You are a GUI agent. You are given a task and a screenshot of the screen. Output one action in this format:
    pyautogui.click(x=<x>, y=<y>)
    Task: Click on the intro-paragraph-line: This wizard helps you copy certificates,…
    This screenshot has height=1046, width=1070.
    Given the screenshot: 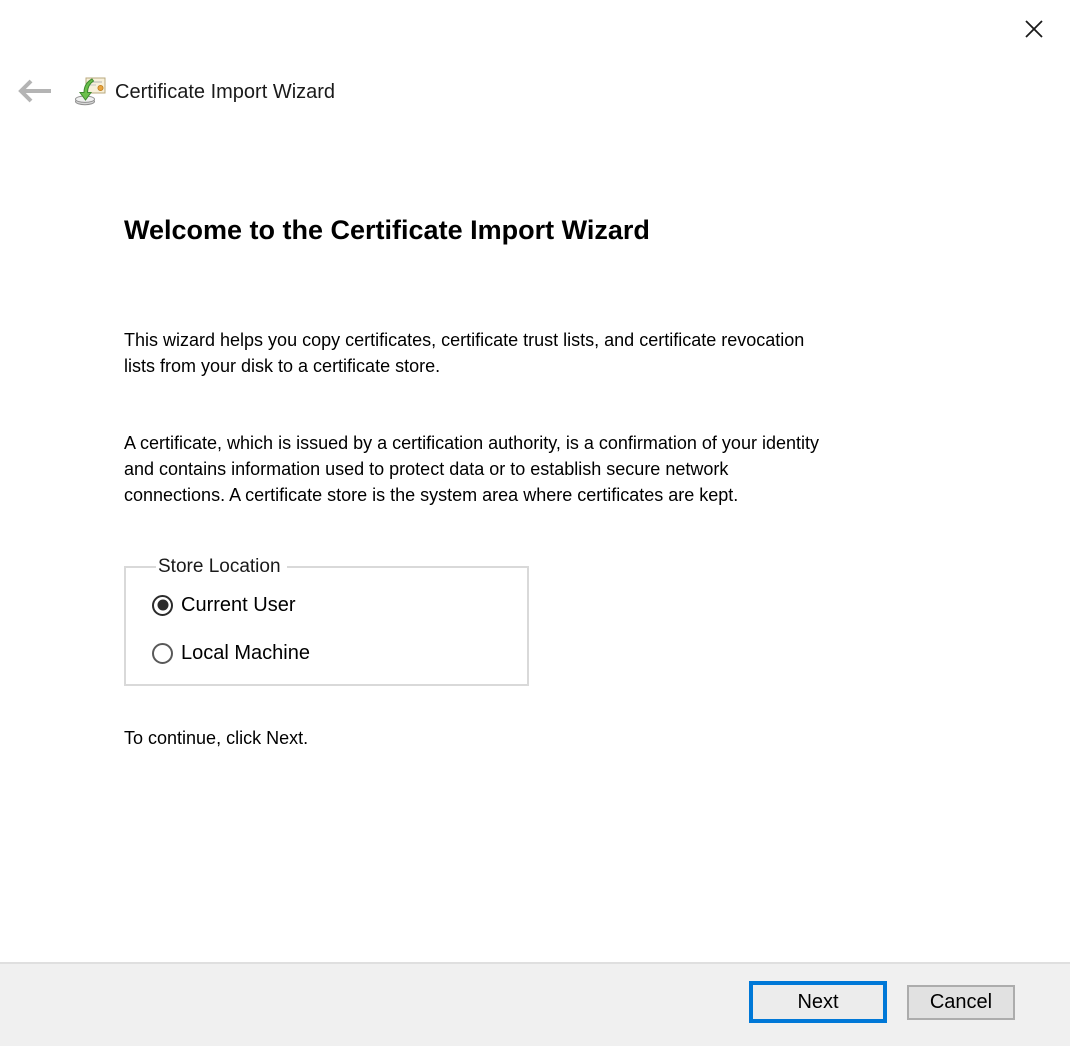 What is the action you would take?
    pyautogui.click(x=464, y=340)
    